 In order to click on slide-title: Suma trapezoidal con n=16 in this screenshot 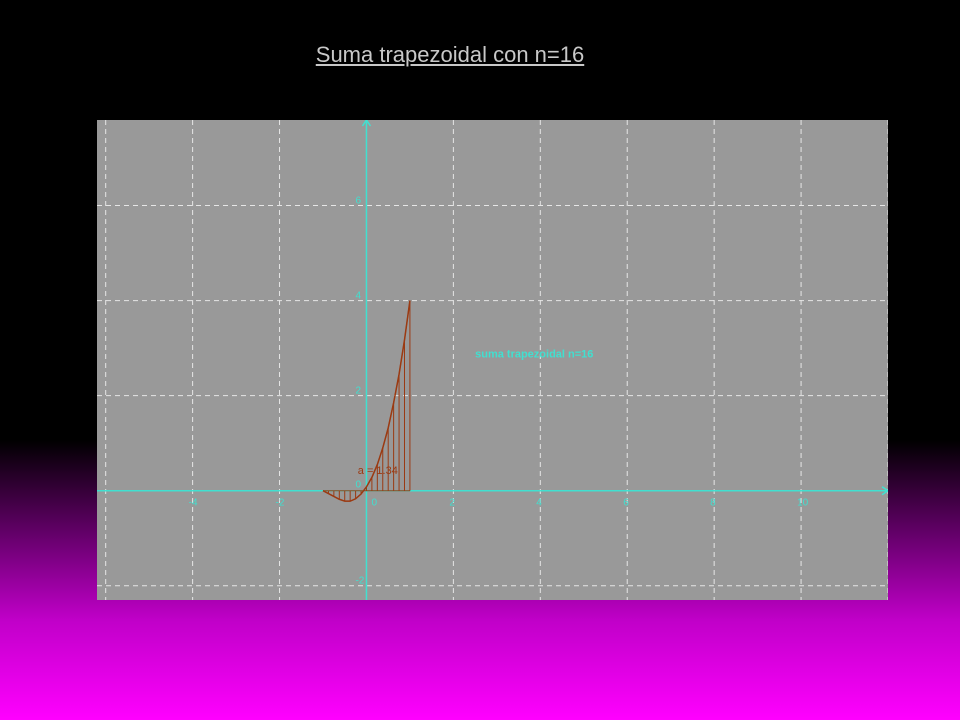, I will do `click(450, 55)`.